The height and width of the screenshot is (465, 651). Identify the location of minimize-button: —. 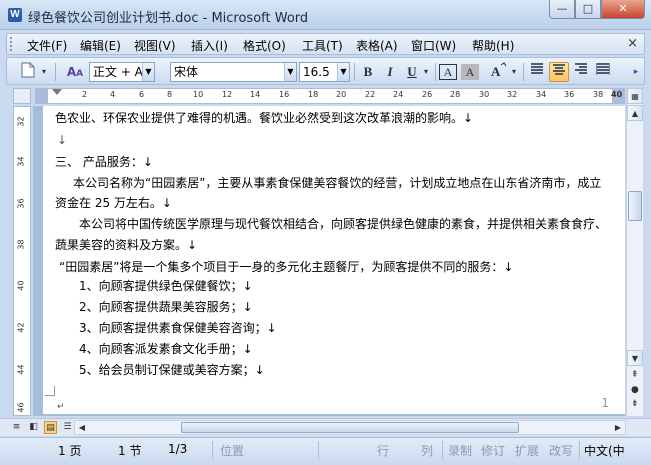
(562, 9).